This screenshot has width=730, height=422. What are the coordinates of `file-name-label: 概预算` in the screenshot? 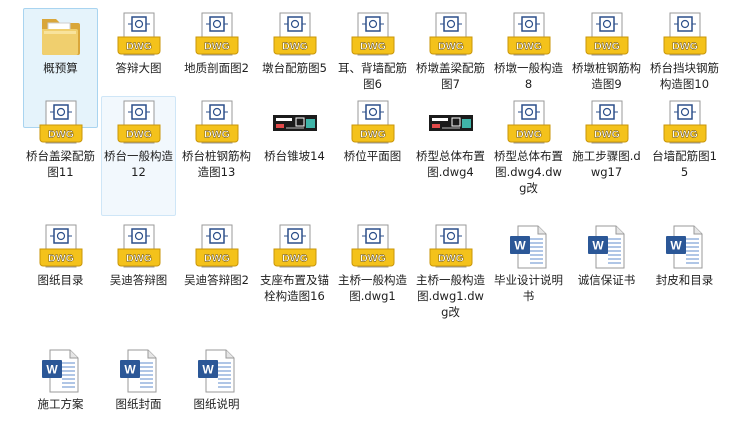 It's located at (60, 68).